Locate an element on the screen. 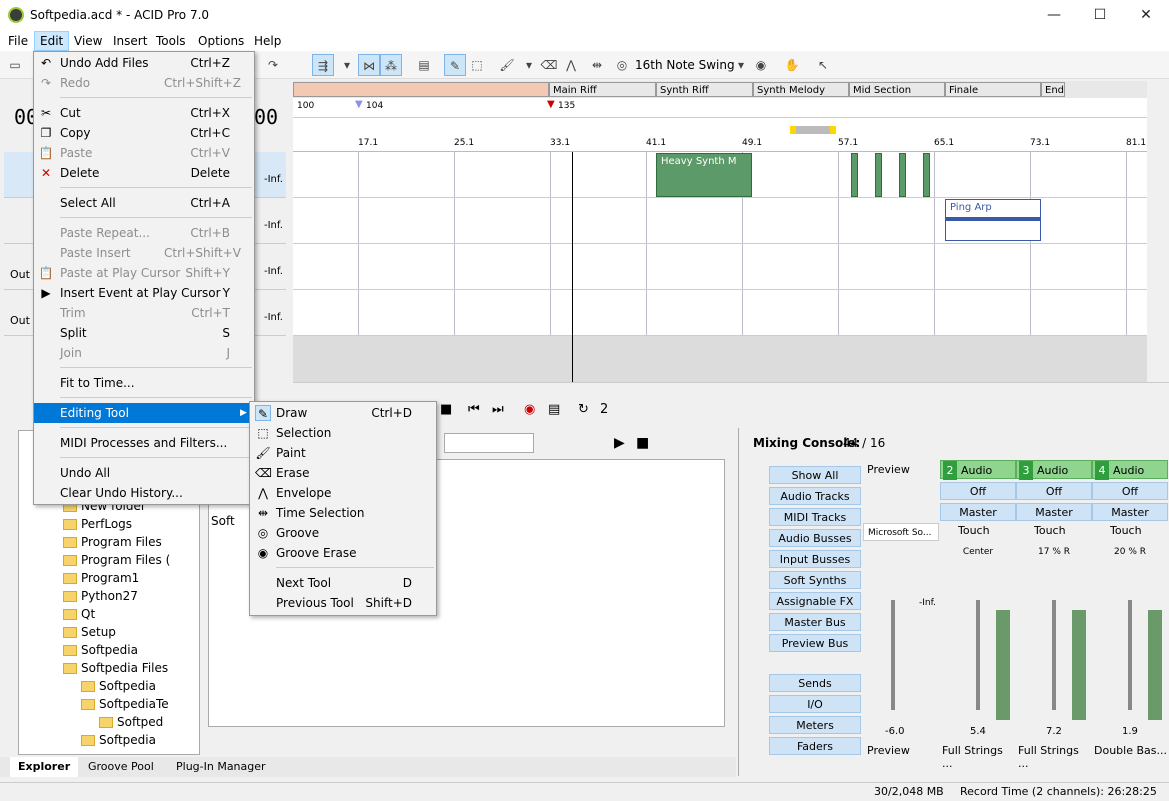 Image resolution: width=1169 pixels, height=801 pixels. file-item: Soft is located at coordinates (223, 521).